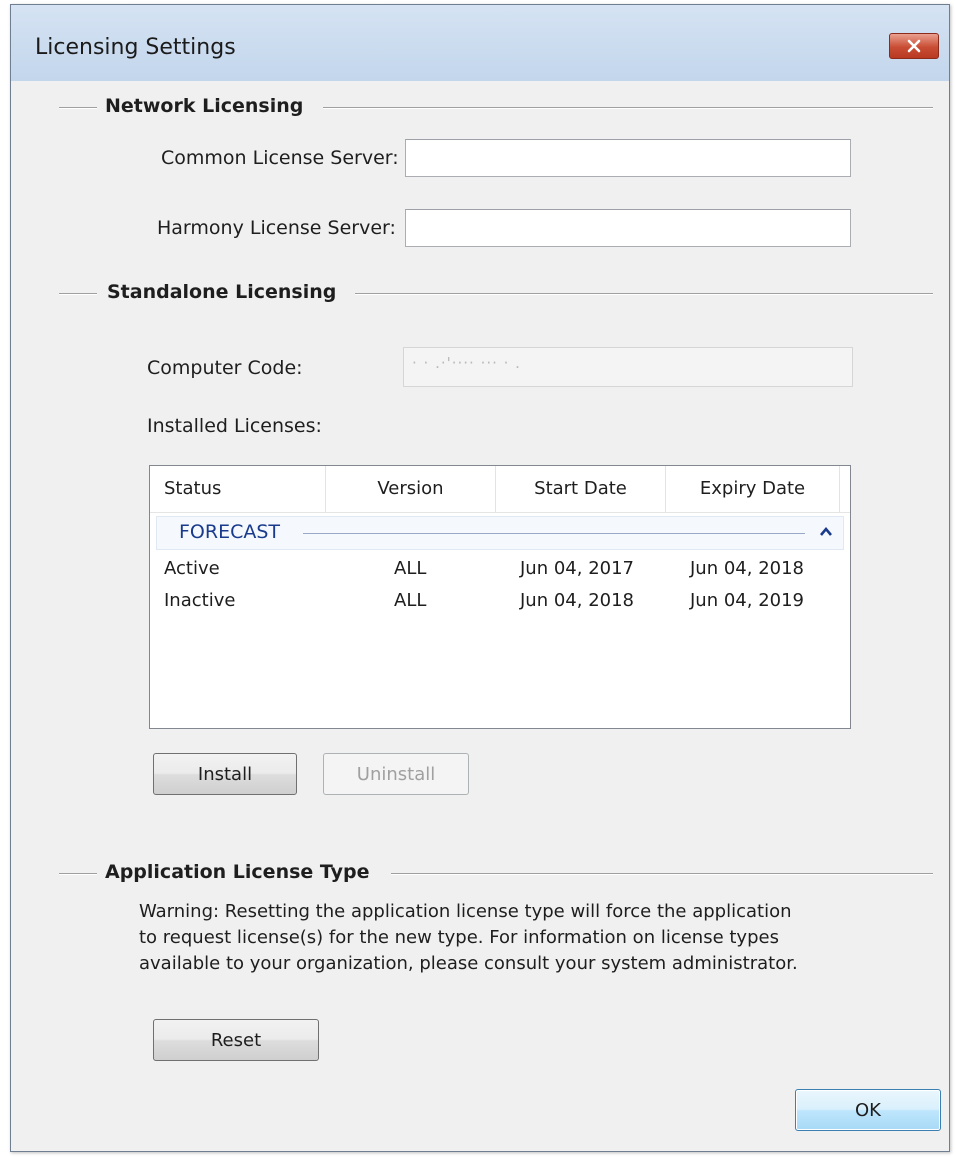  I want to click on network-group-line-right, so click(628, 107).